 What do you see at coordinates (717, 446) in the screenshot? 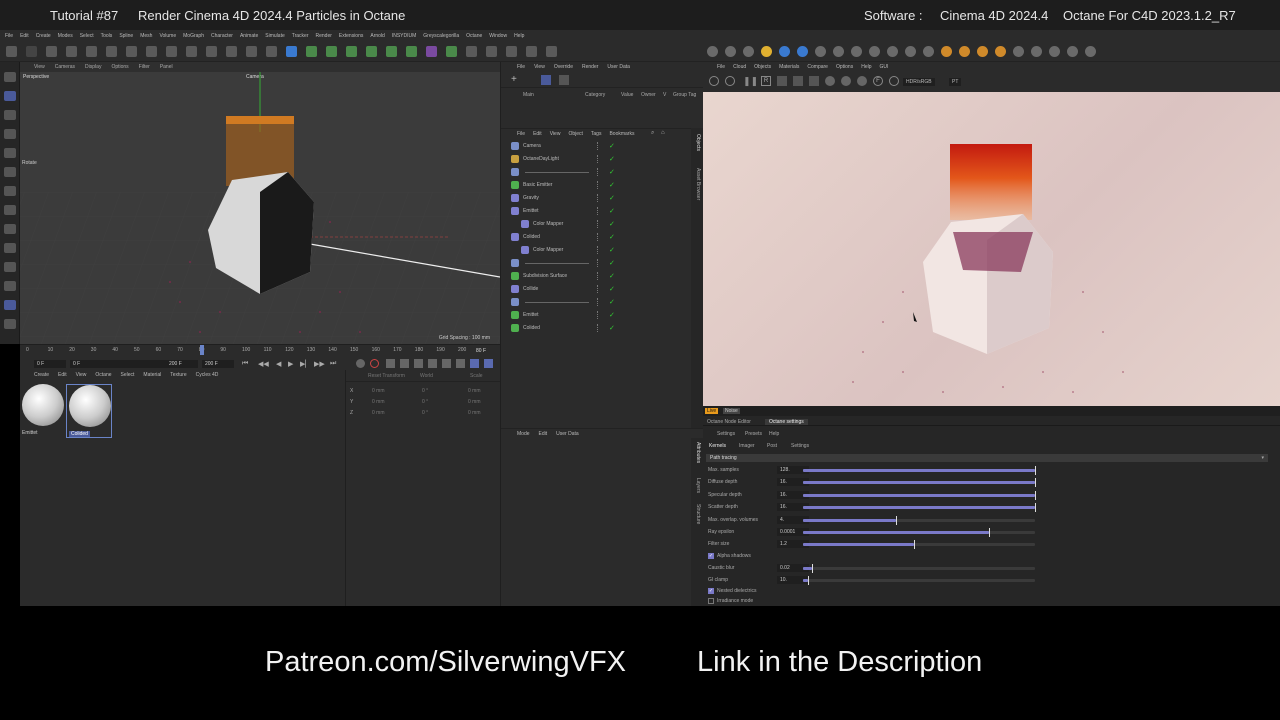
I see `subtab-kernels: Kernels` at bounding box center [717, 446].